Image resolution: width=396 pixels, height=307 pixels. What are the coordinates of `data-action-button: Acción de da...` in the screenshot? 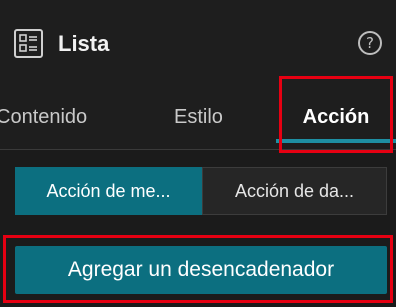 It's located at (294, 191).